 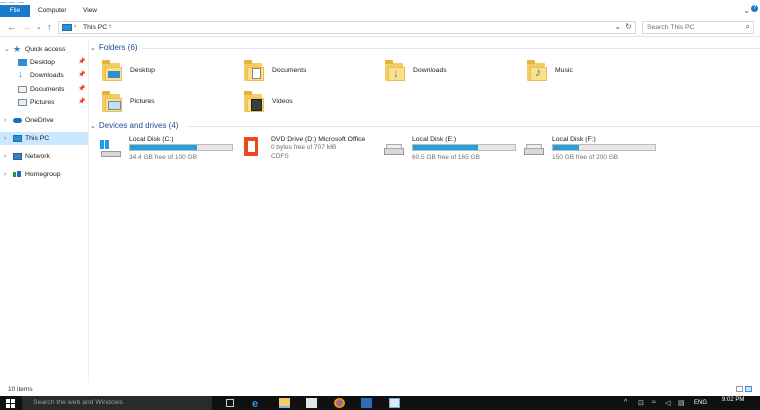 What do you see at coordinates (44, 102) in the screenshot?
I see `sidebar-item-pictures: Pictures 📌` at bounding box center [44, 102].